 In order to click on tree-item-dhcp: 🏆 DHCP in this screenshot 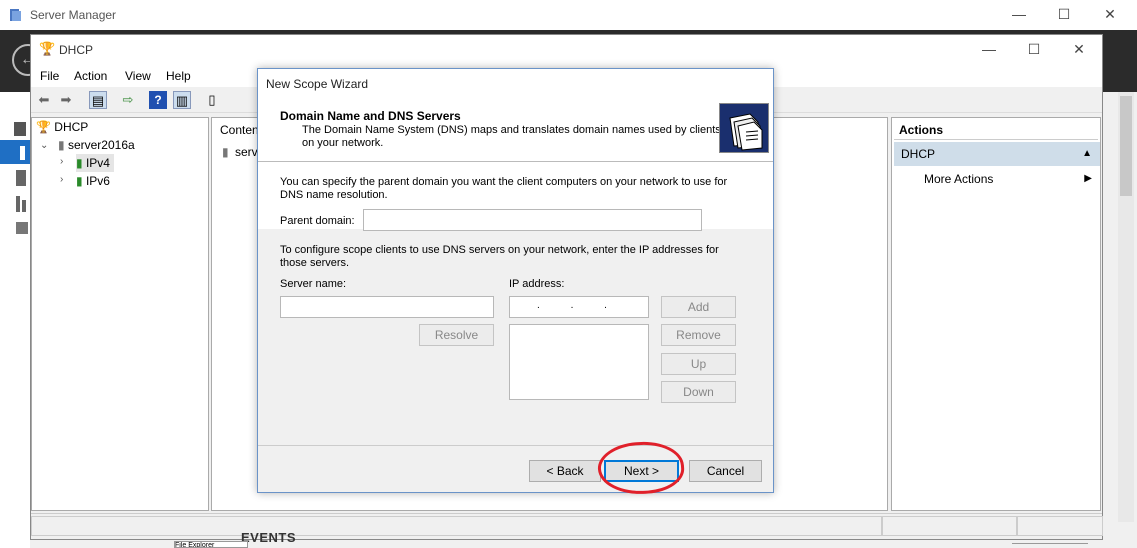, I will do `click(62, 127)`.